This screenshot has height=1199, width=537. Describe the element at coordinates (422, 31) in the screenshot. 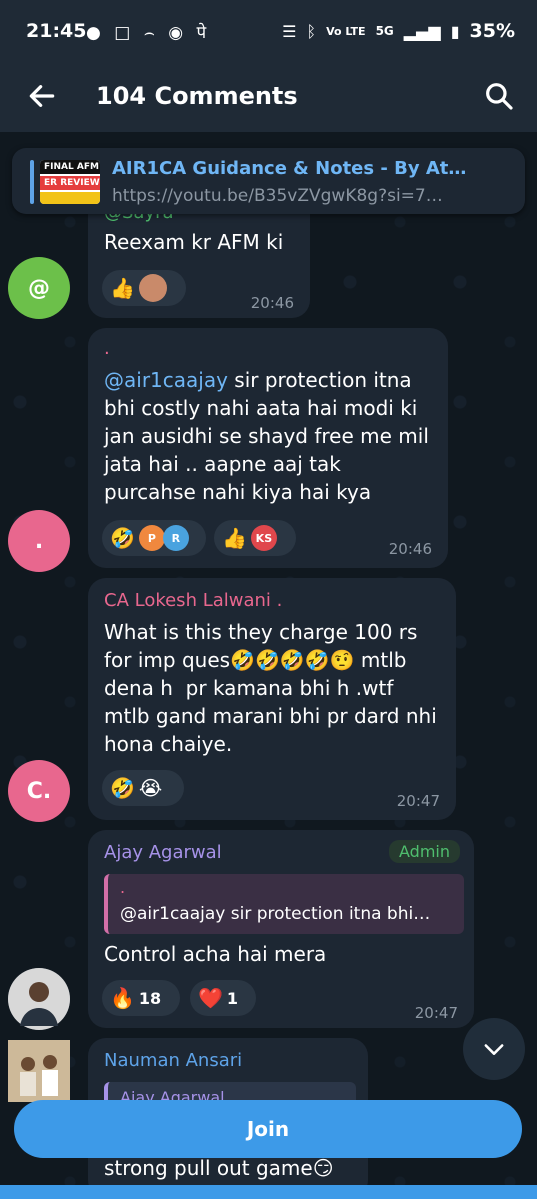

I see `signal-icon: ▂▄▆` at that location.